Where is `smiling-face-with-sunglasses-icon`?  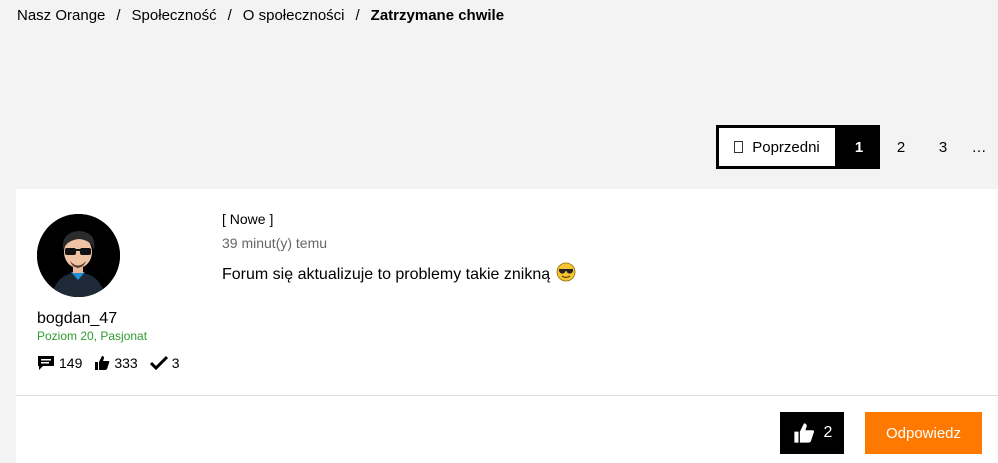 smiling-face-with-sunglasses-icon is located at coordinates (566, 274).